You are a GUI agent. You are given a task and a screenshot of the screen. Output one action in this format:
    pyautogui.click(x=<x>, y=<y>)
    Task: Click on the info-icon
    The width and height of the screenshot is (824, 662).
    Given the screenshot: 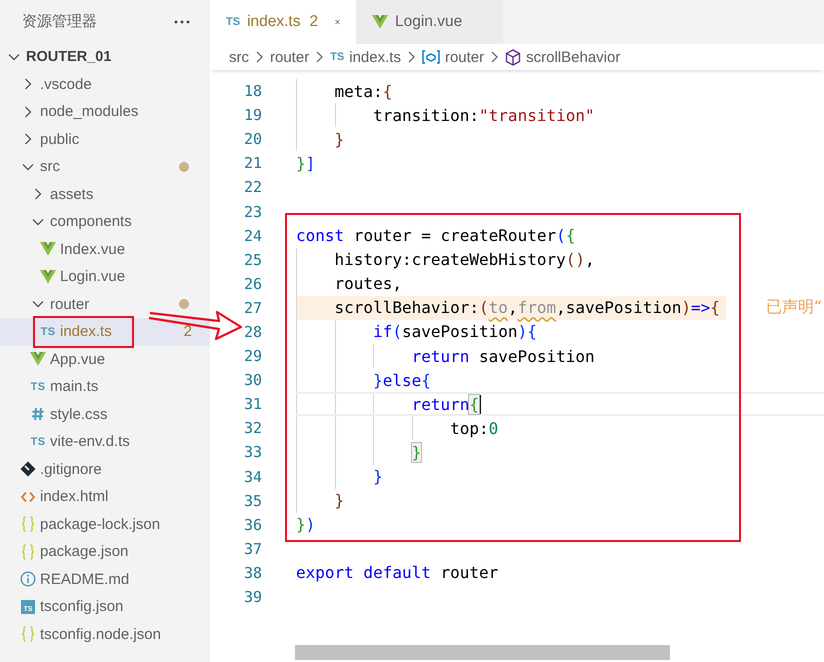 What is the action you would take?
    pyautogui.click(x=28, y=579)
    